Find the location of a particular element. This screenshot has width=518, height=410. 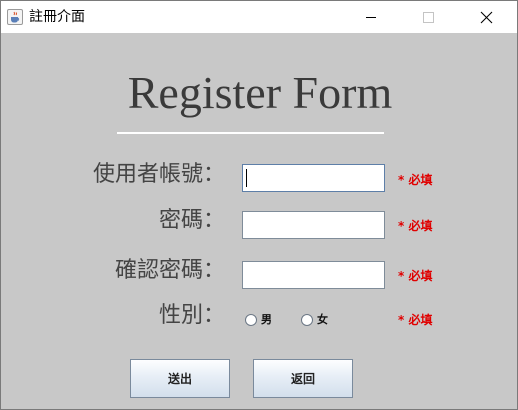

window-title: 註冊介面 is located at coordinates (57, 17).